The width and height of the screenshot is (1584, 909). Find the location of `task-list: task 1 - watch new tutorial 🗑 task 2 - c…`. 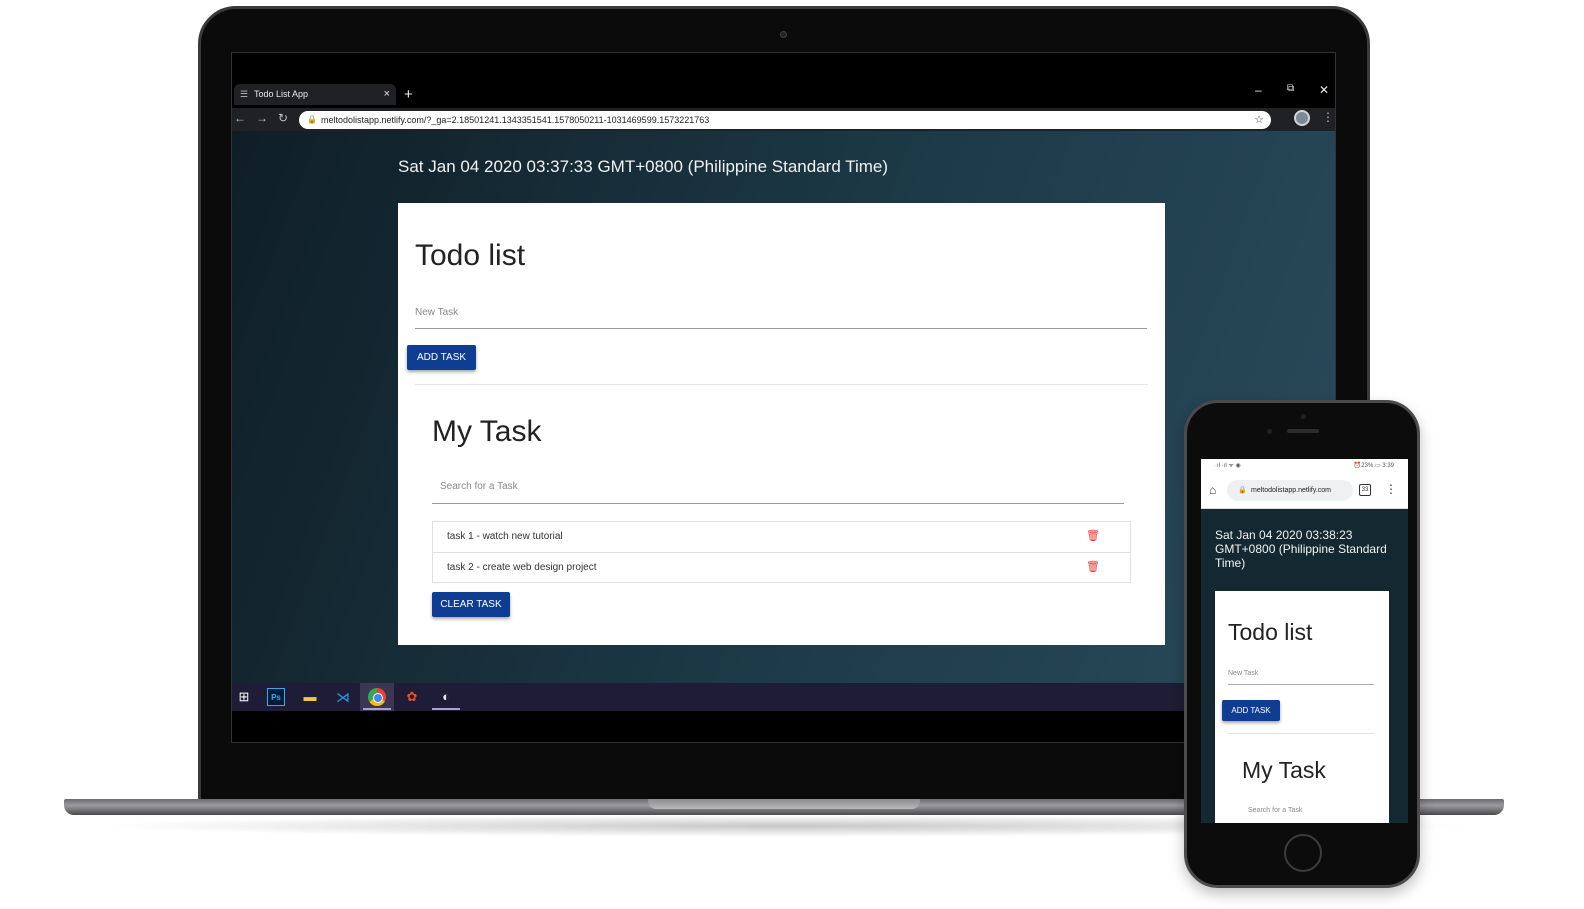

task-list: task 1 - watch new tutorial 🗑 task 2 - c… is located at coordinates (781, 552).